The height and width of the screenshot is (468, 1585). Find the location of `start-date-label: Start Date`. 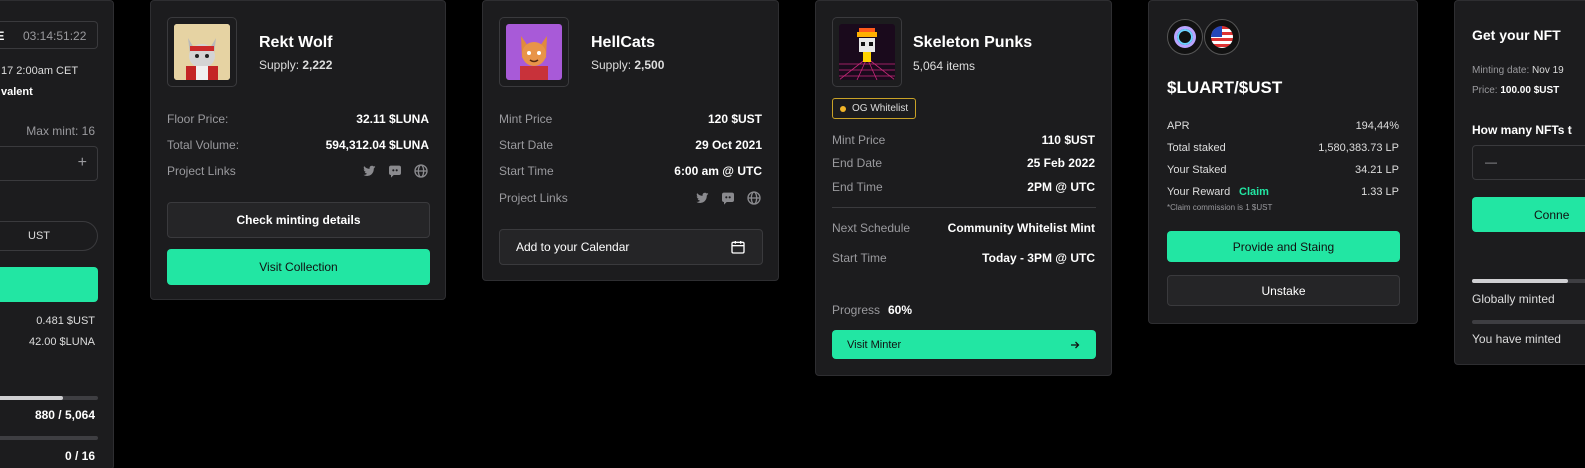

start-date-label: Start Date is located at coordinates (526, 145).